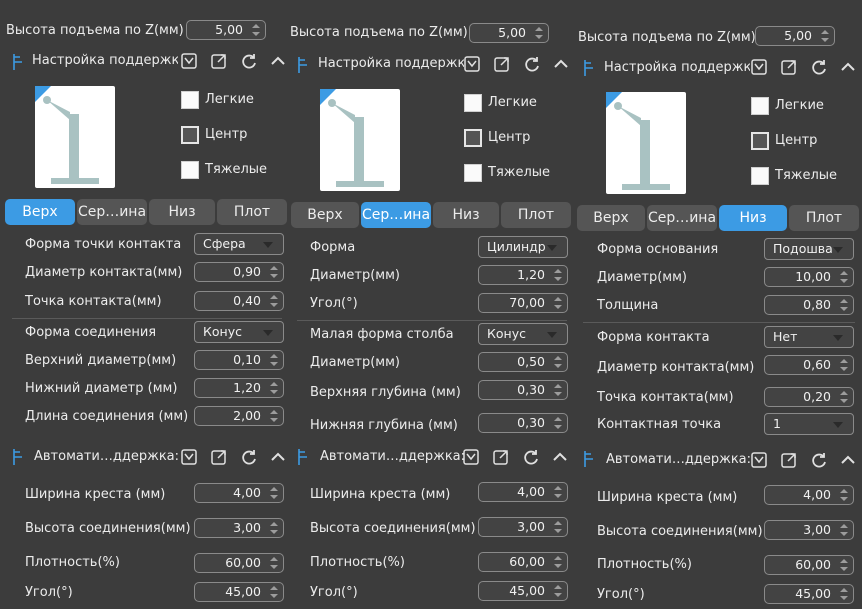 The height and width of the screenshot is (609, 862). Describe the element at coordinates (809, 249) in the screenshot. I see `base-shape-select: Подошва` at that location.